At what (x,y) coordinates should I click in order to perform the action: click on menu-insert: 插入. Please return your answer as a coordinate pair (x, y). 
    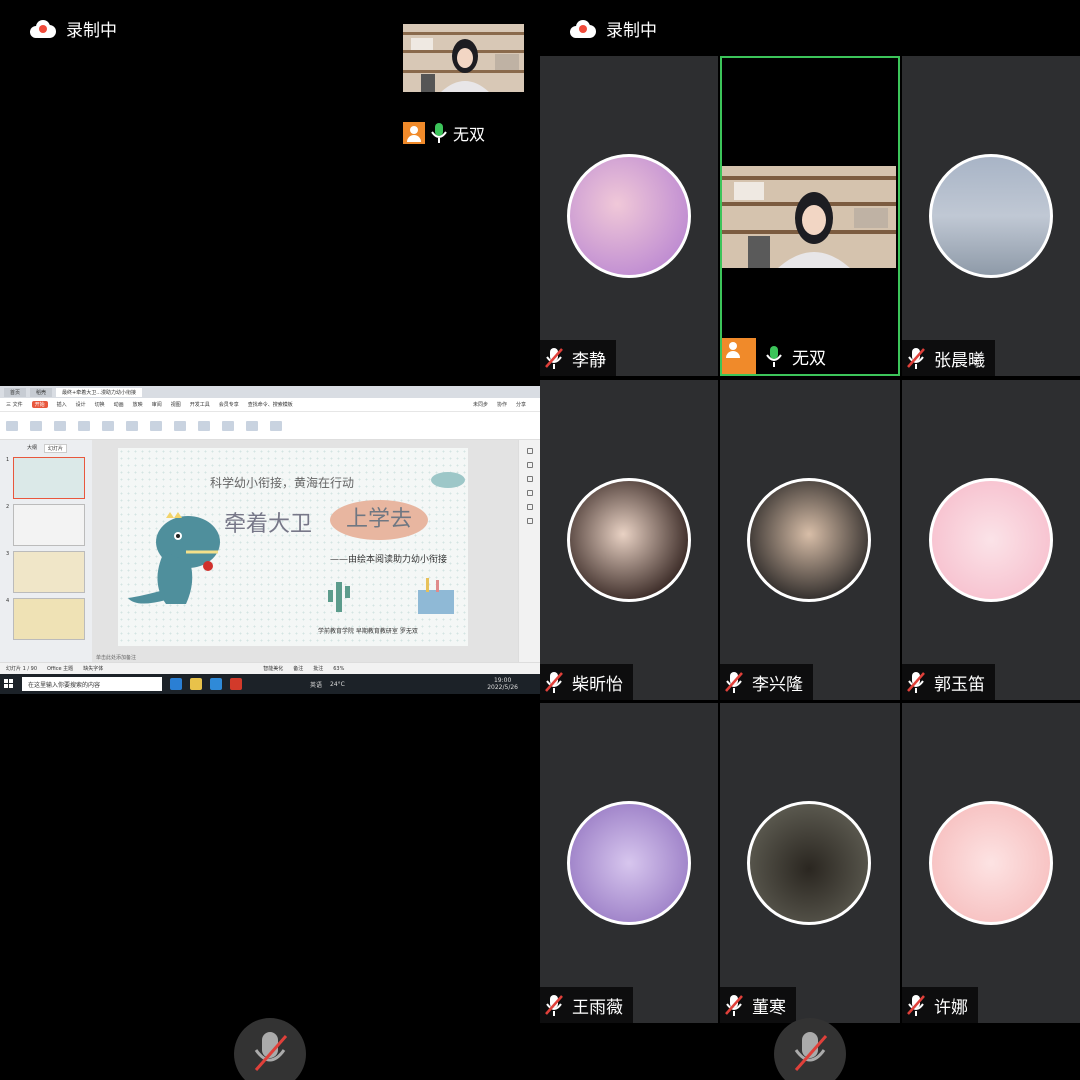
    Looking at the image, I should click on (62, 404).